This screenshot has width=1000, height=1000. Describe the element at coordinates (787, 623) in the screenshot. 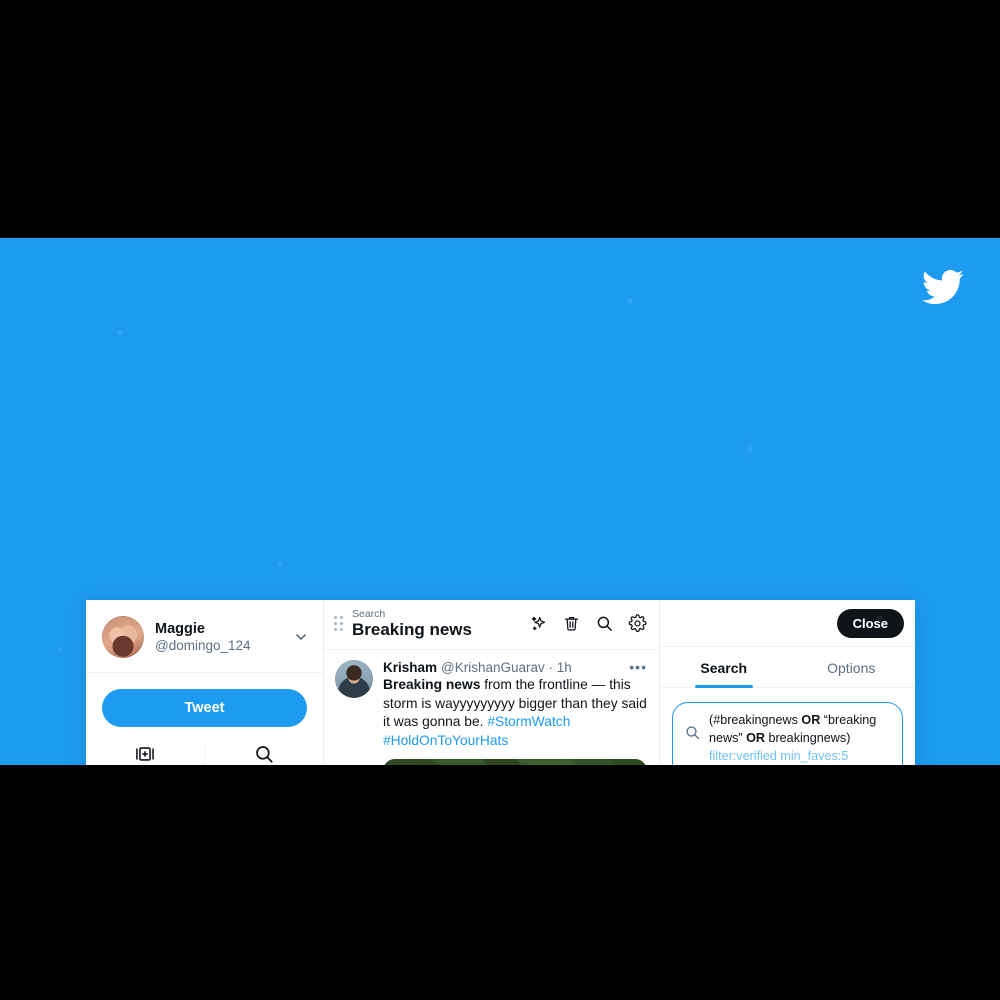

I see `panel-header: Close` at that location.